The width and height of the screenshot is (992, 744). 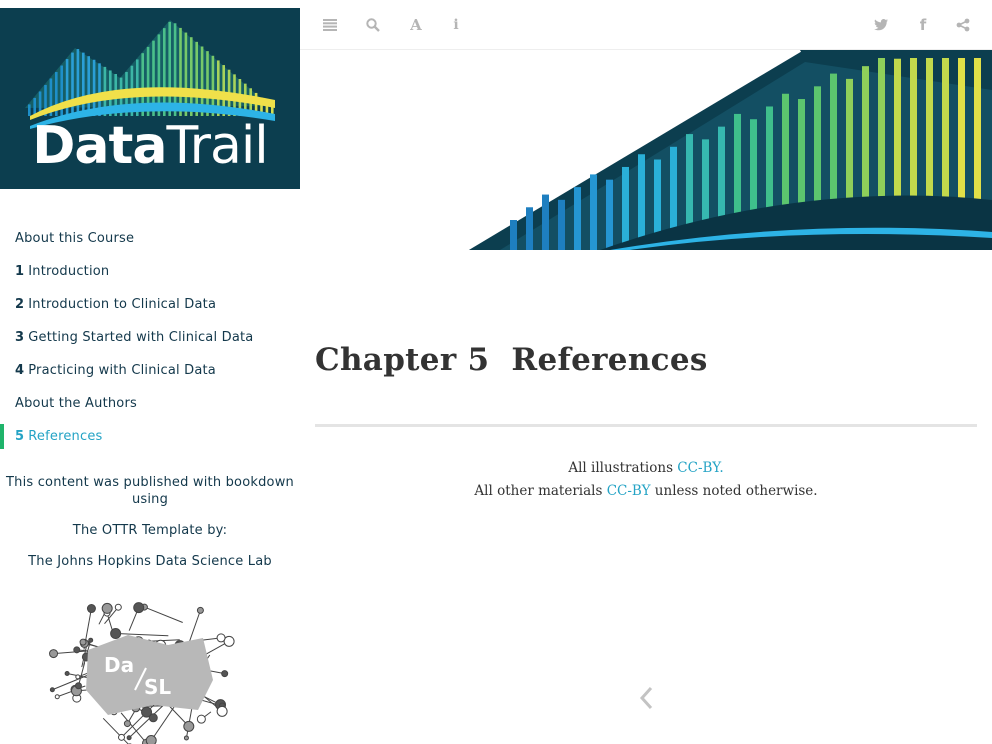 What do you see at coordinates (122, 370) in the screenshot?
I see `toc-item-label: Practicing with Clinical Data` at bounding box center [122, 370].